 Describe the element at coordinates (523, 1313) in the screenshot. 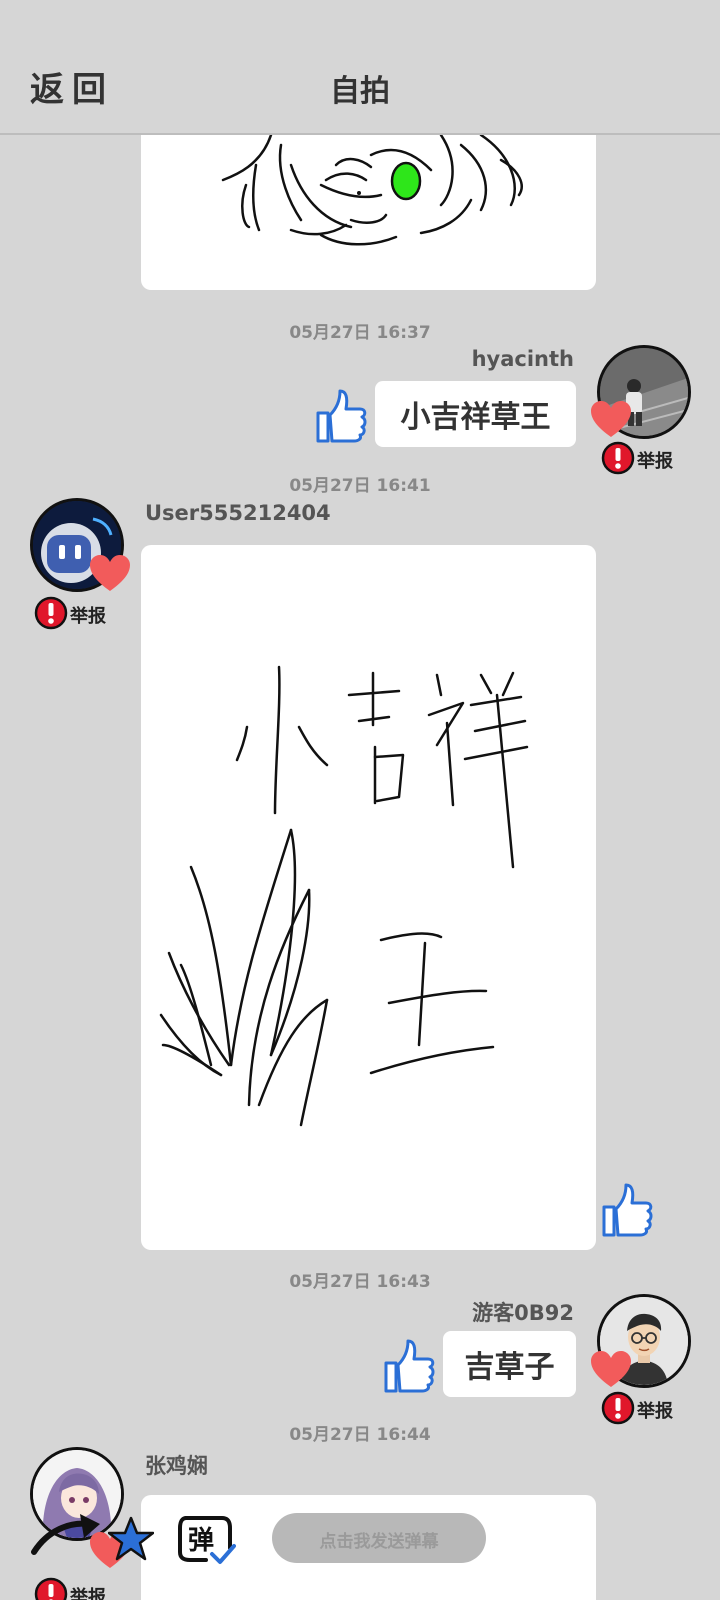

I see `username: 游客0B92` at that location.